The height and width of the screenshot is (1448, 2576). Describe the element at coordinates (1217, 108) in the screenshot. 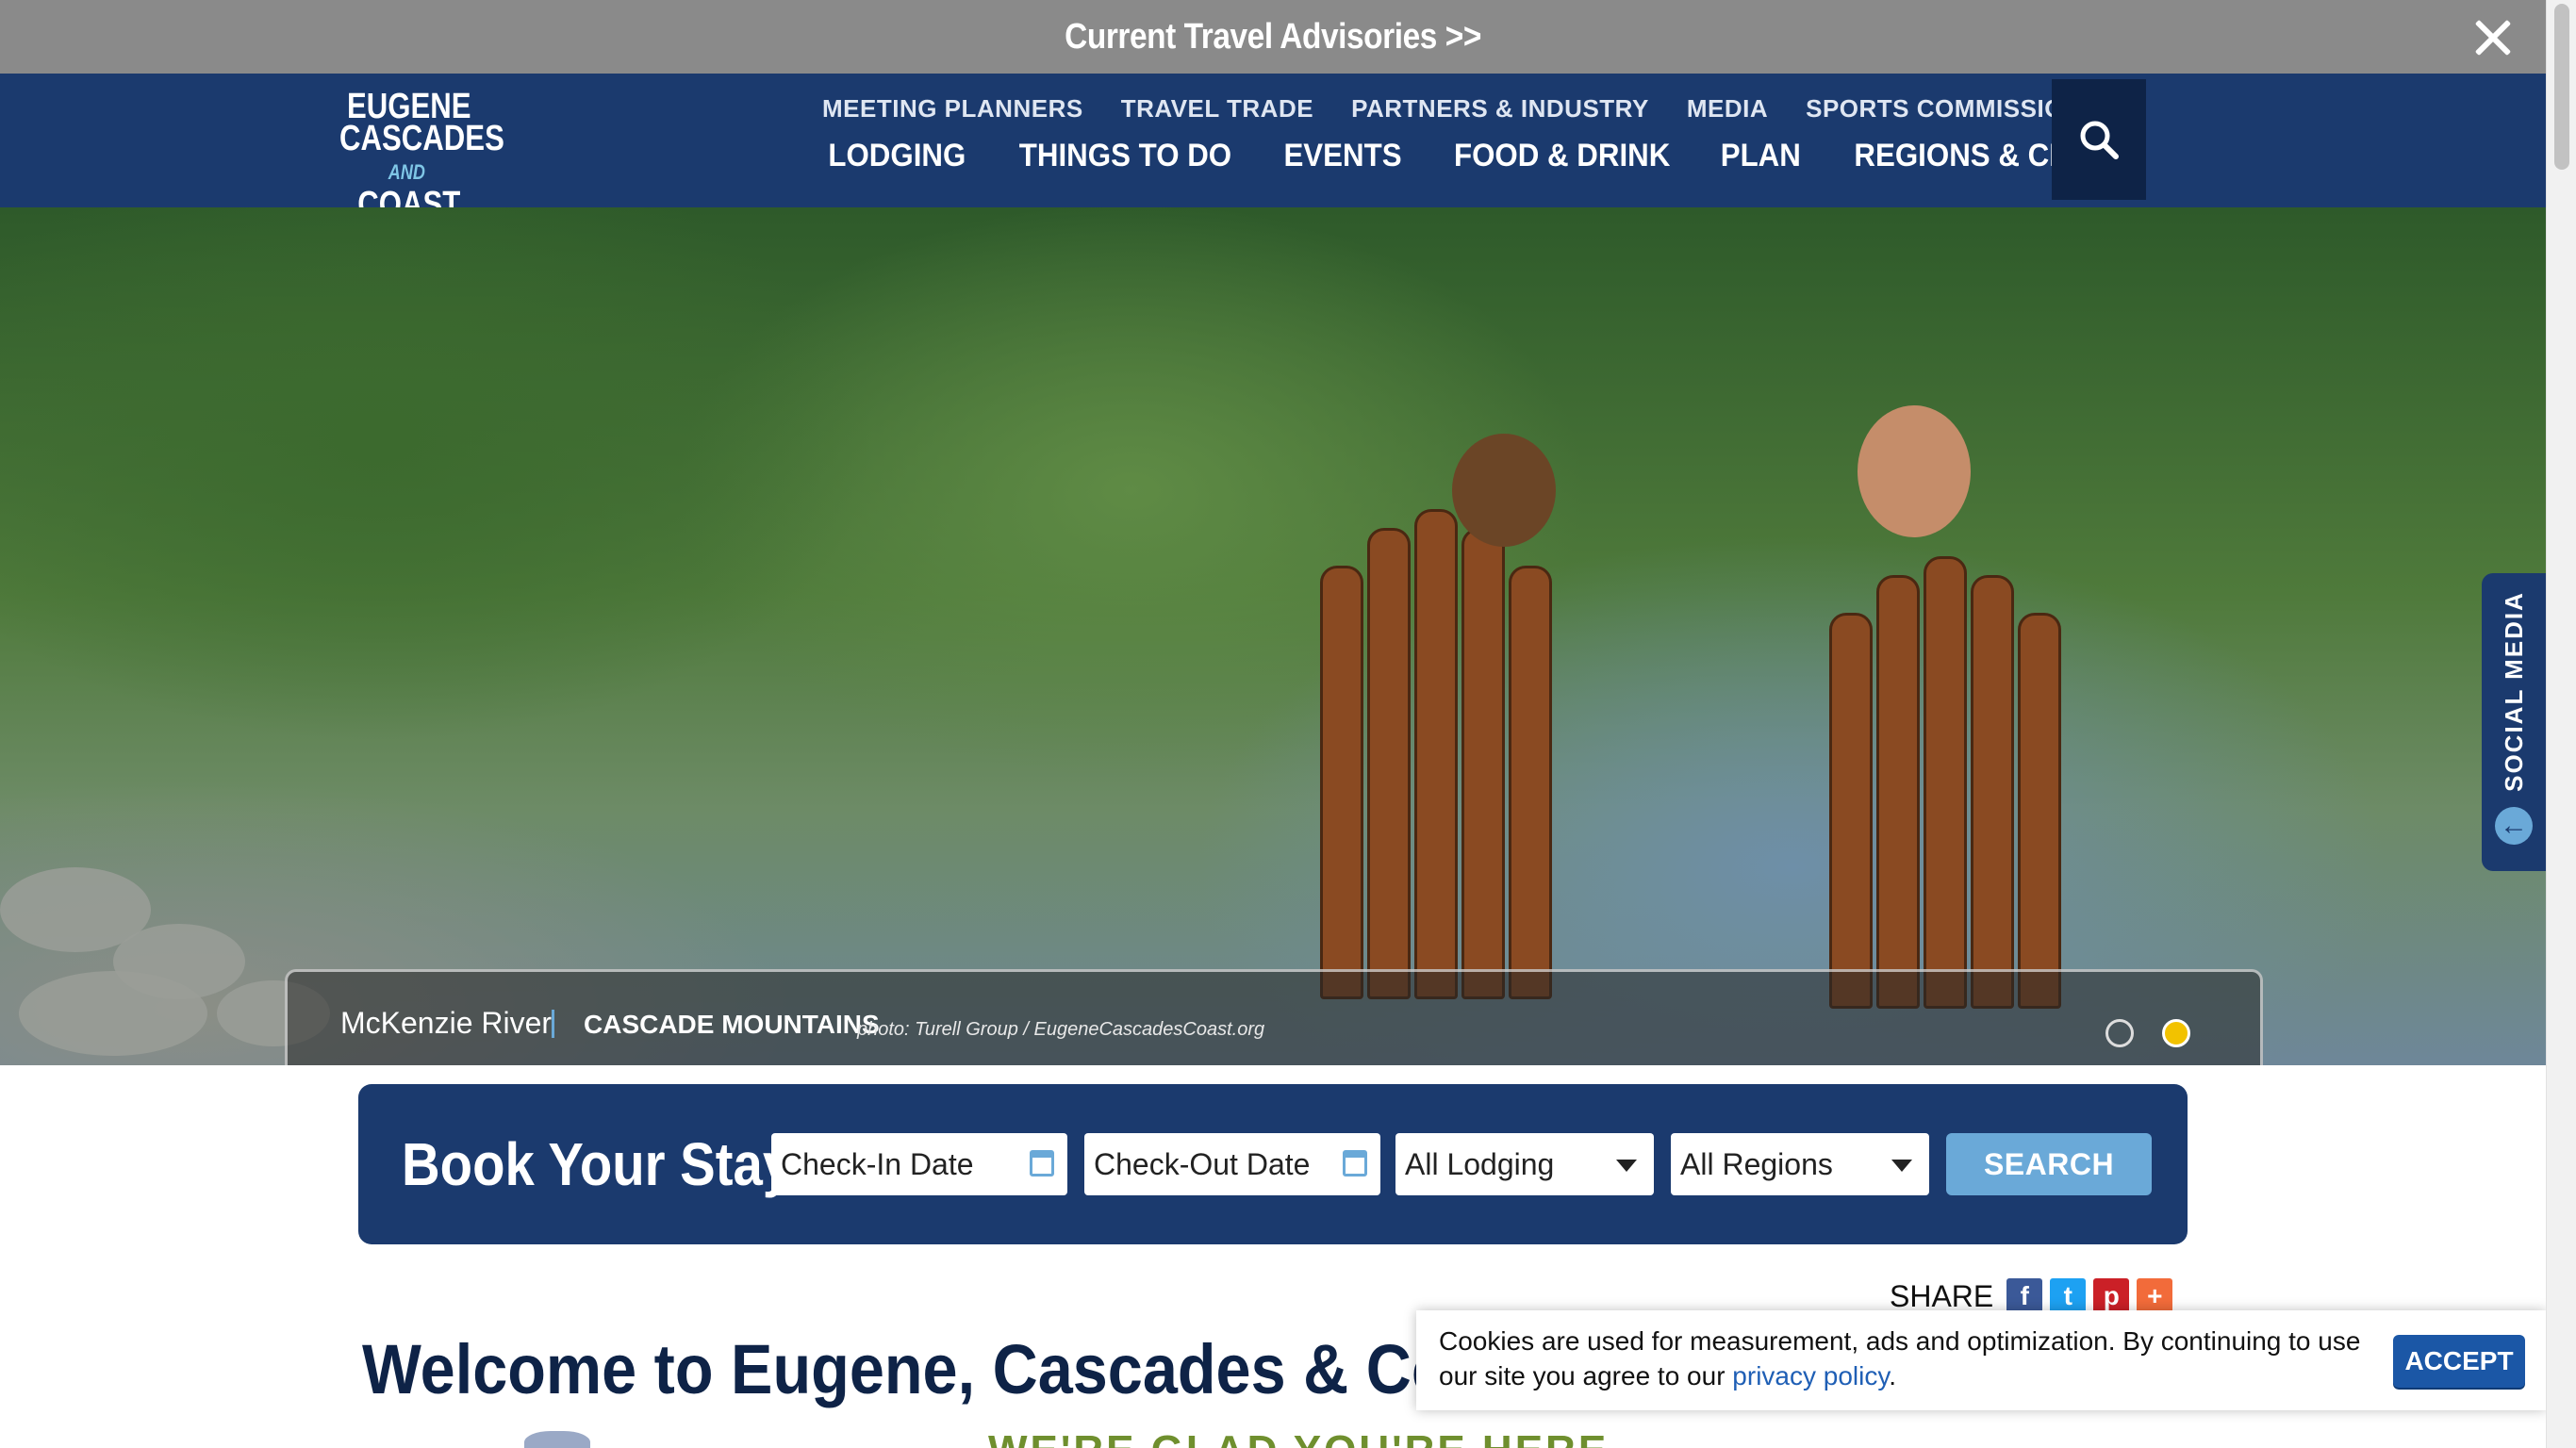

I see `nav-travel-trade: TRAVEL TRADE` at that location.